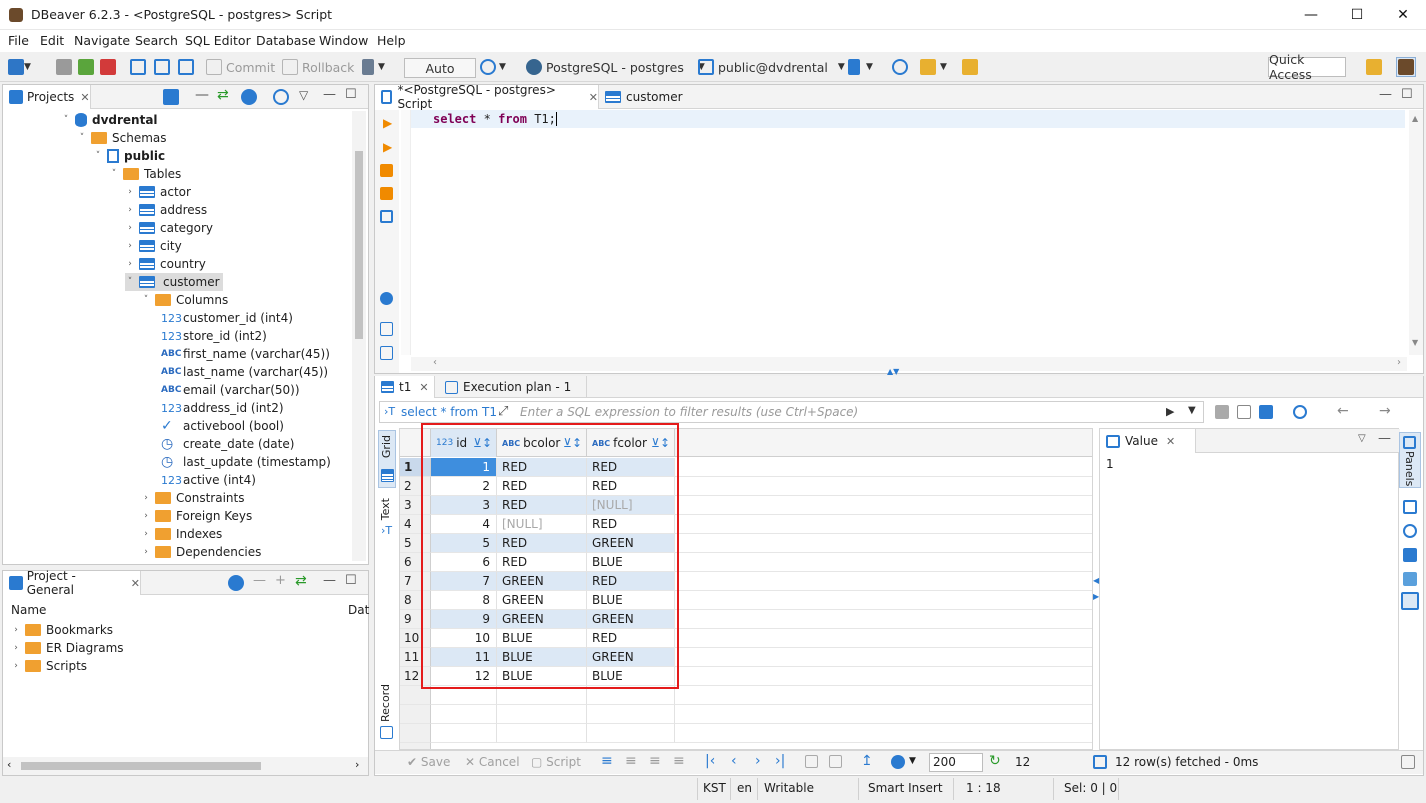 This screenshot has height=803, width=1426. What do you see at coordinates (1385, 94) in the screenshot?
I see `minimize-editor-icon: —` at bounding box center [1385, 94].